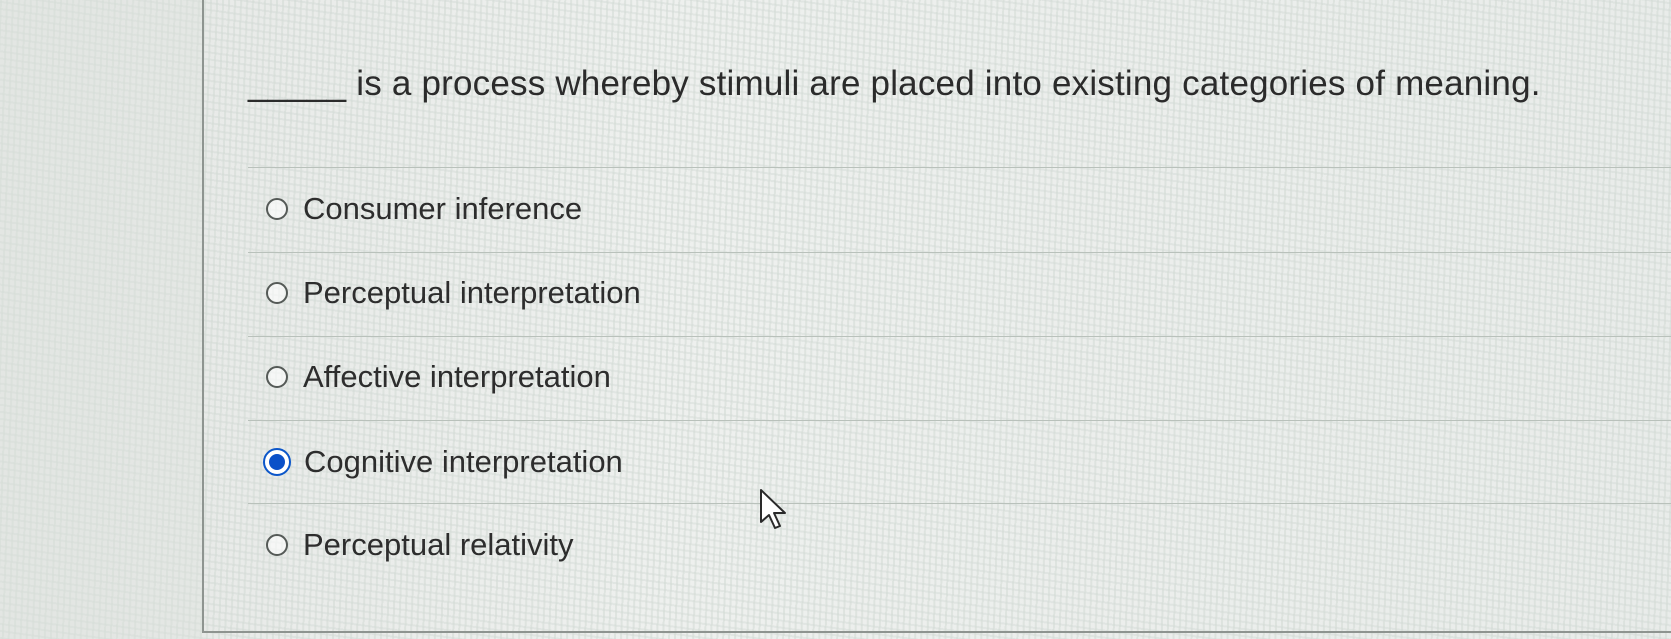 This screenshot has width=1671, height=639. I want to click on answer-option-perceptual-relativity: Perceptual relativity, so click(420, 545).